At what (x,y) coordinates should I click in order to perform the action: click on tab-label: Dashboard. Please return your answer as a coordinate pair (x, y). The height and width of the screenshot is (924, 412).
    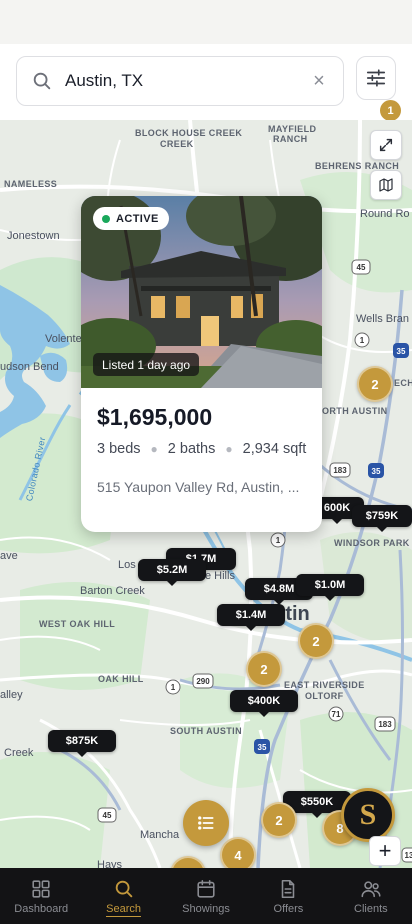
    Looking at the image, I should click on (41, 909).